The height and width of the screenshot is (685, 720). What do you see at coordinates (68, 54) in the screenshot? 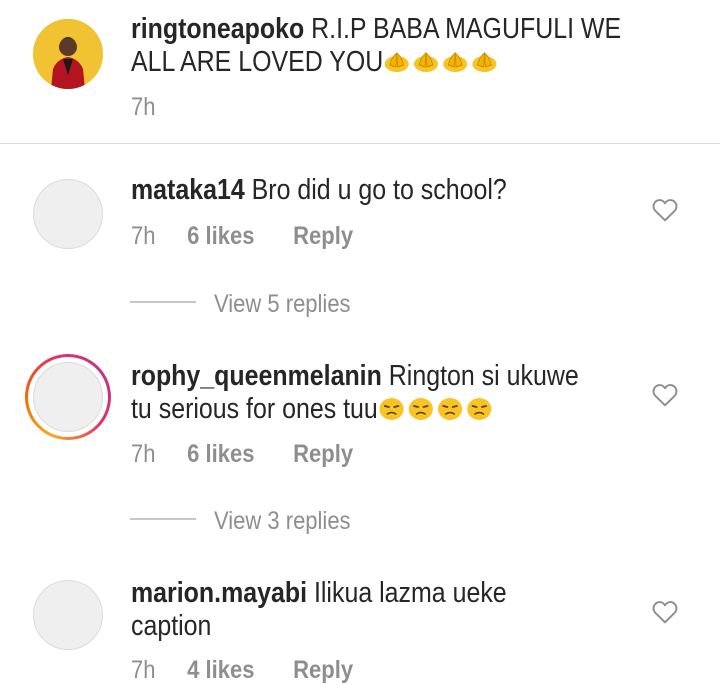
I see `caption-avatar` at bounding box center [68, 54].